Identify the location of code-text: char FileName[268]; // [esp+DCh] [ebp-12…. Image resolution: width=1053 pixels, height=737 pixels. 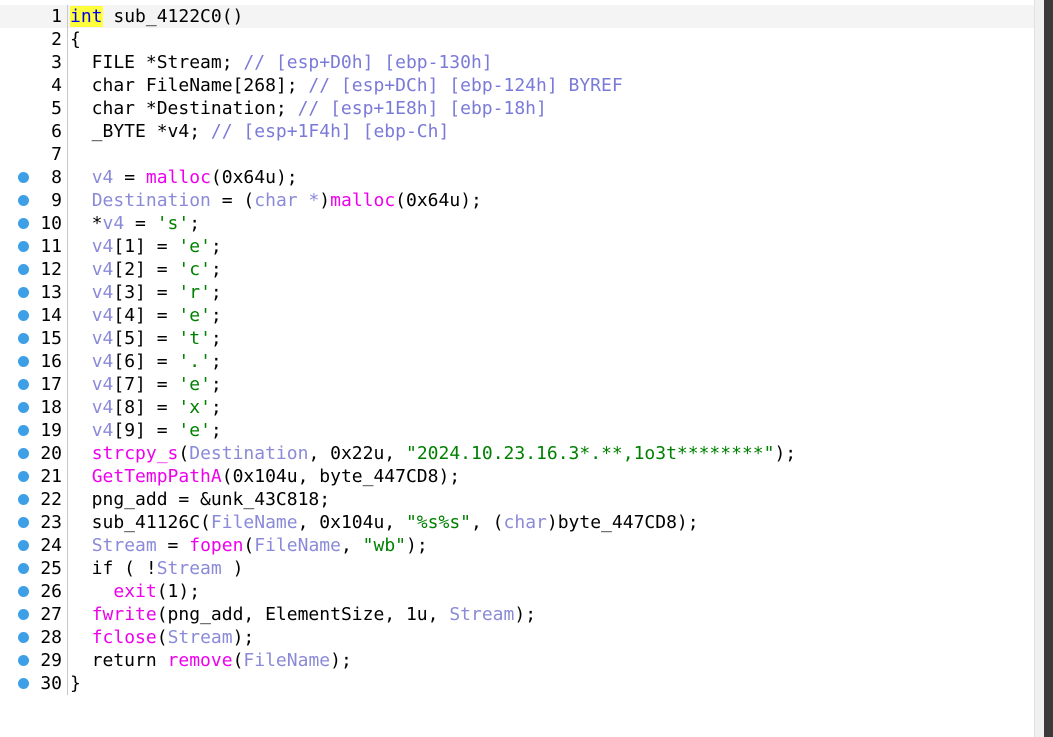
(346, 85).